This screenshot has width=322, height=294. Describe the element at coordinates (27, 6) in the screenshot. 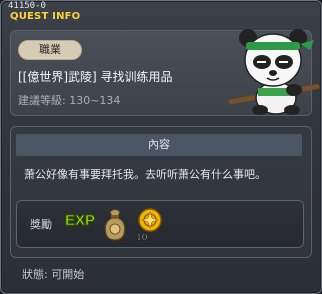

I see `quest-id: 41150-0` at that location.